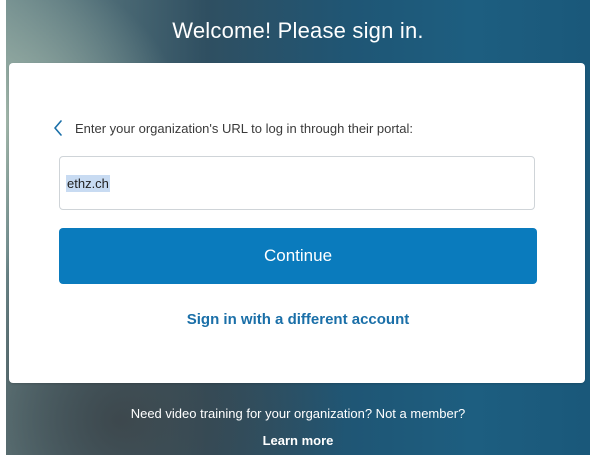 This screenshot has width=590, height=455. I want to click on continue-button: Continue, so click(298, 256).